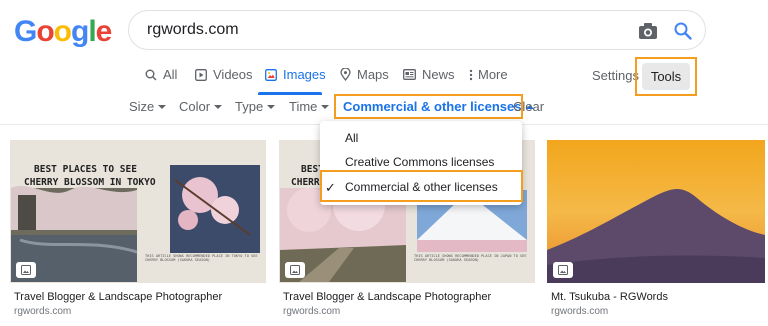 This screenshot has width=768, height=326. What do you see at coordinates (409, 74) in the screenshot?
I see `news-icon` at bounding box center [409, 74].